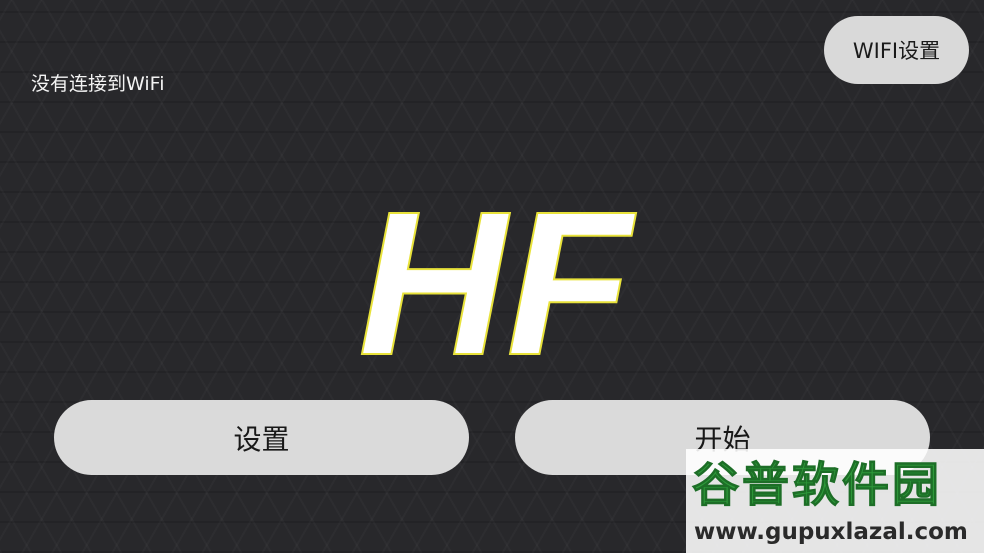 This screenshot has width=984, height=553. What do you see at coordinates (817, 486) in the screenshot?
I see `watermark-title: 谷普软件园` at bounding box center [817, 486].